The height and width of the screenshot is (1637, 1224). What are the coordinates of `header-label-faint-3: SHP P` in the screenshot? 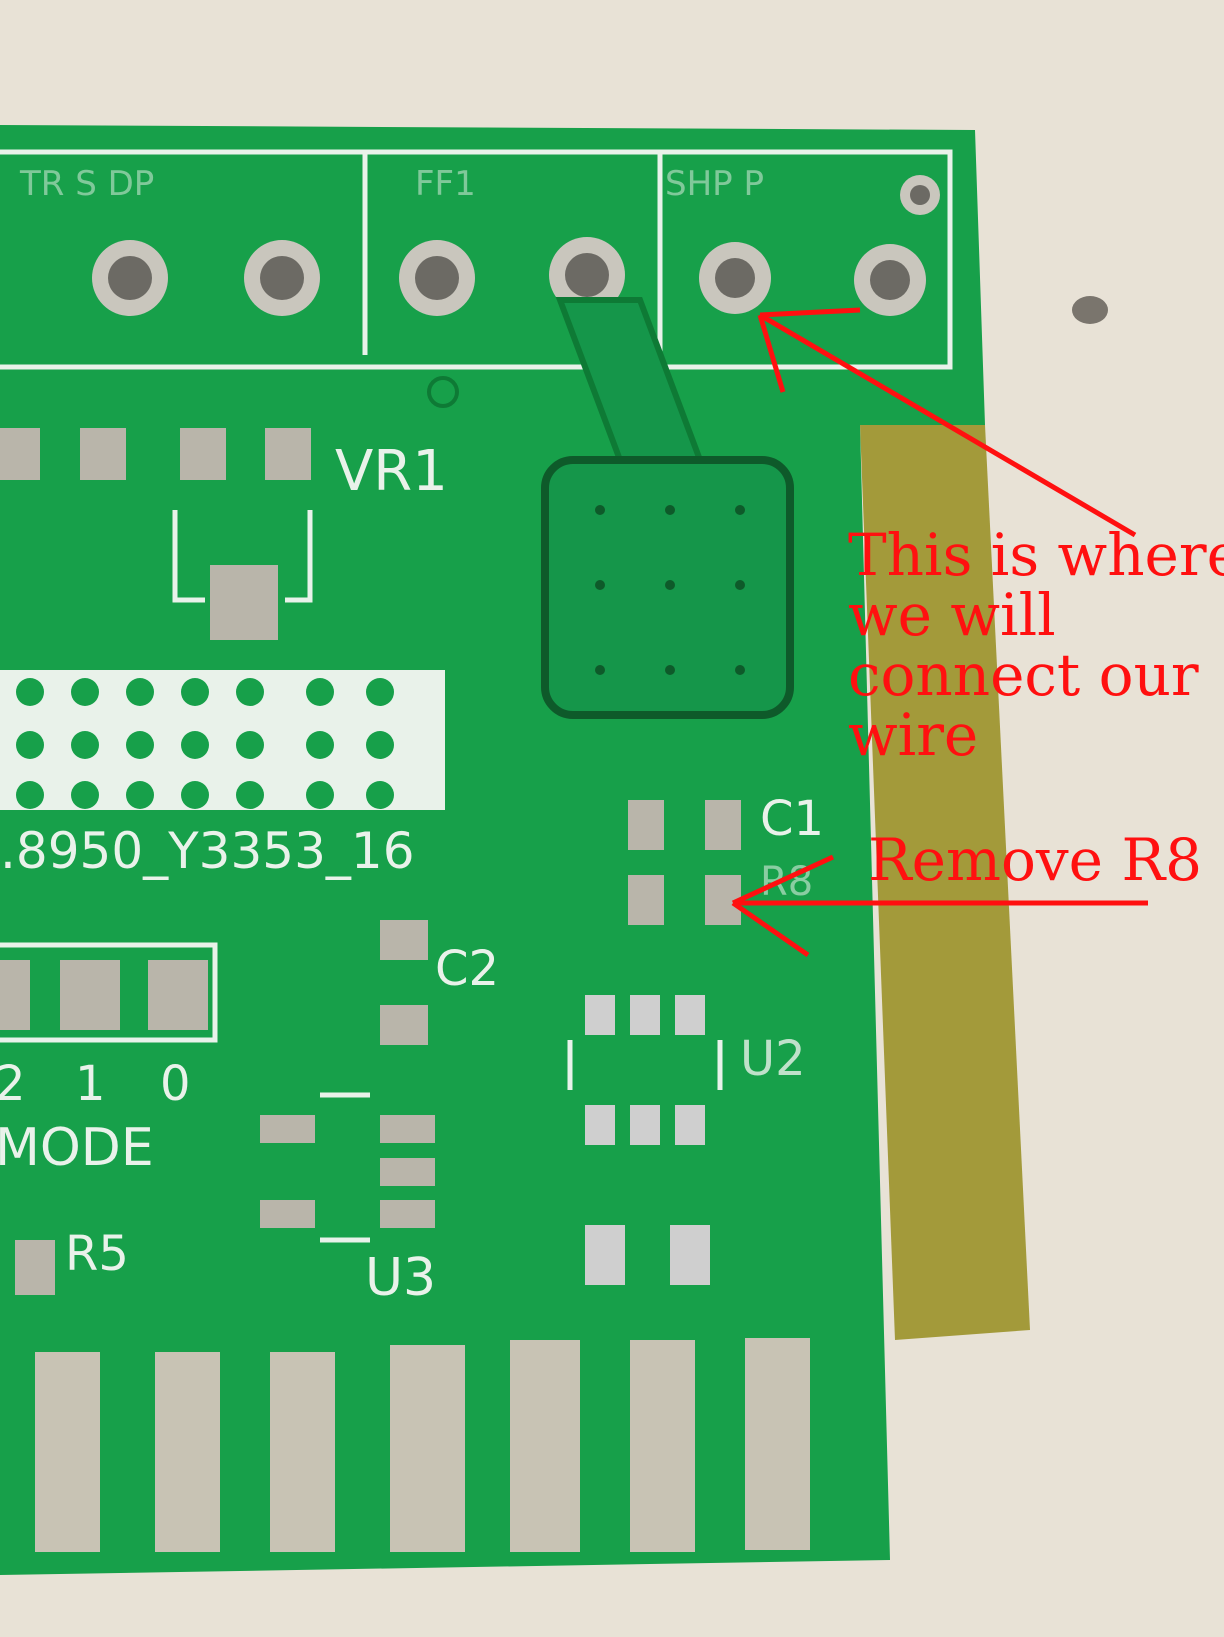 It's located at (714, 184).